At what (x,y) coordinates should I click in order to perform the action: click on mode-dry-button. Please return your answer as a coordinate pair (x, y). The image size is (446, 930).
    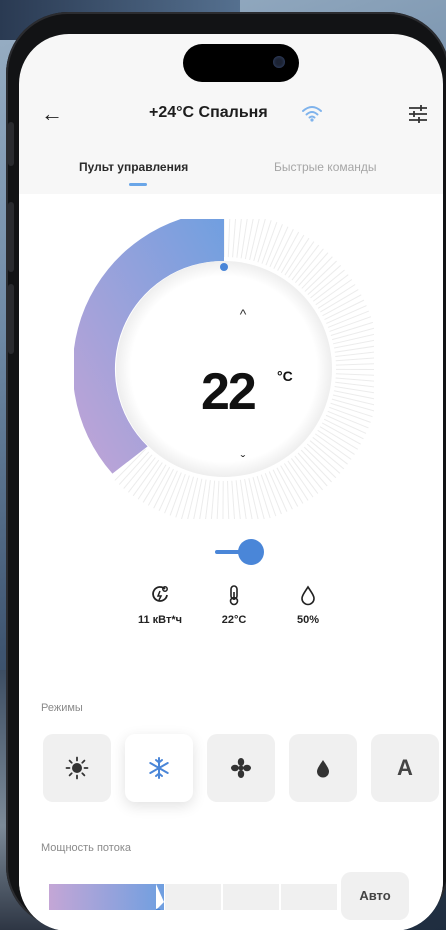
    Looking at the image, I should click on (323, 768).